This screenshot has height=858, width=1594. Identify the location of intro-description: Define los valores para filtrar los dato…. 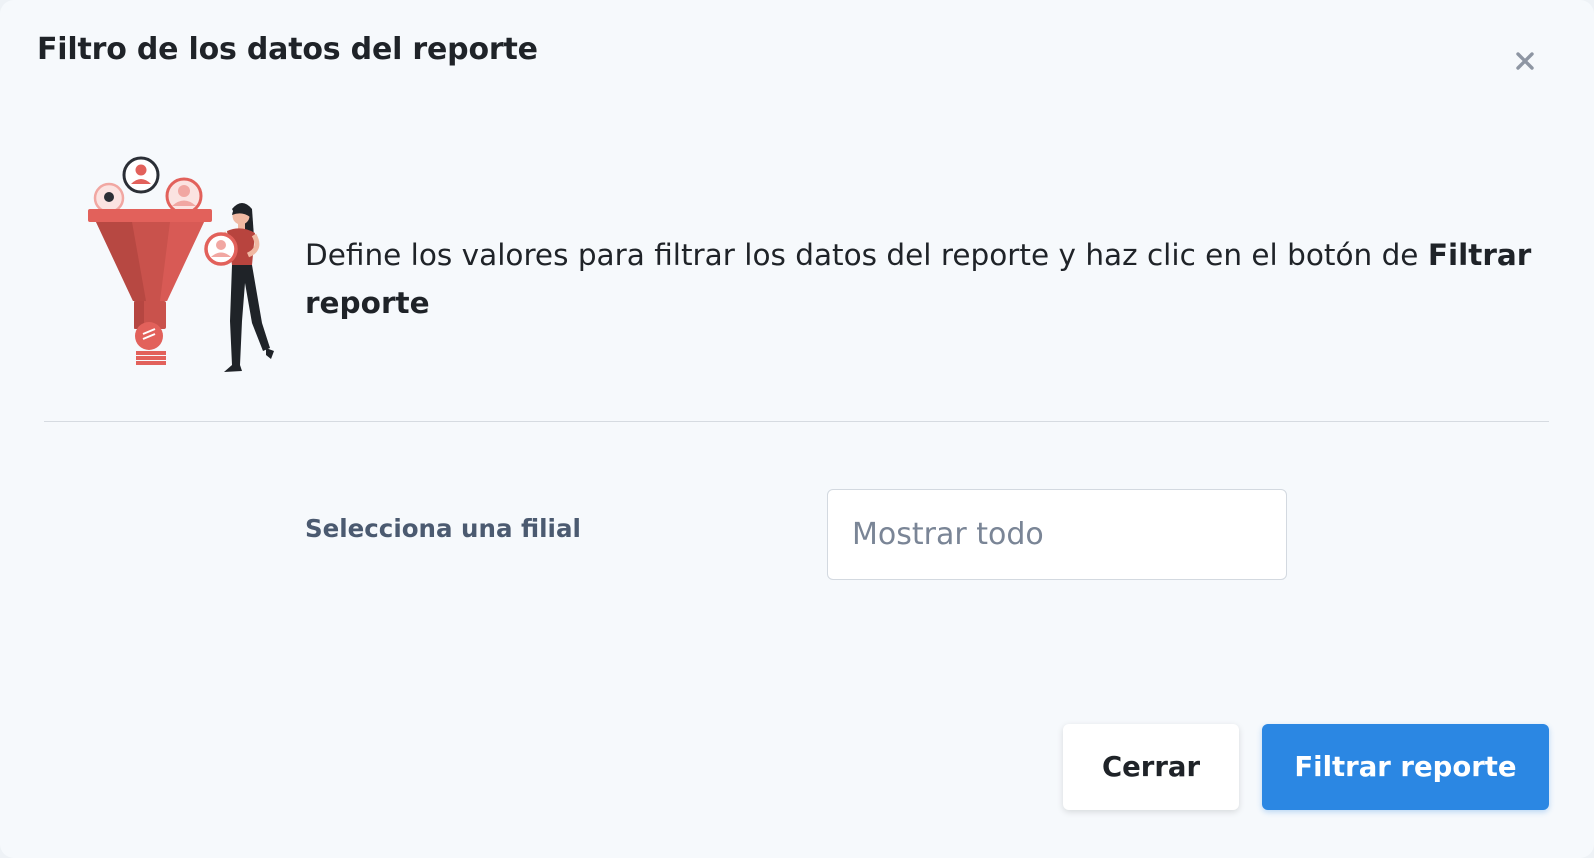
(925, 279).